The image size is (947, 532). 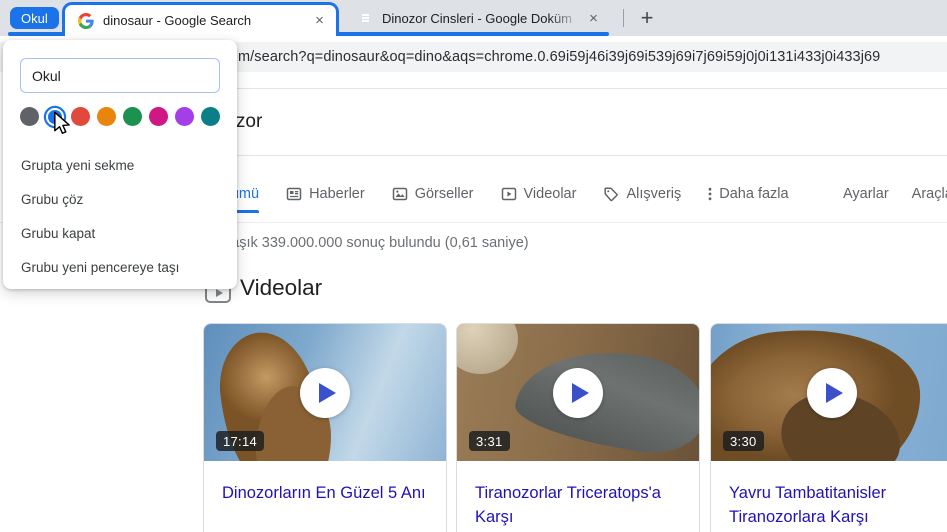 What do you see at coordinates (106, 116) in the screenshot?
I see `swatch-orange` at bounding box center [106, 116].